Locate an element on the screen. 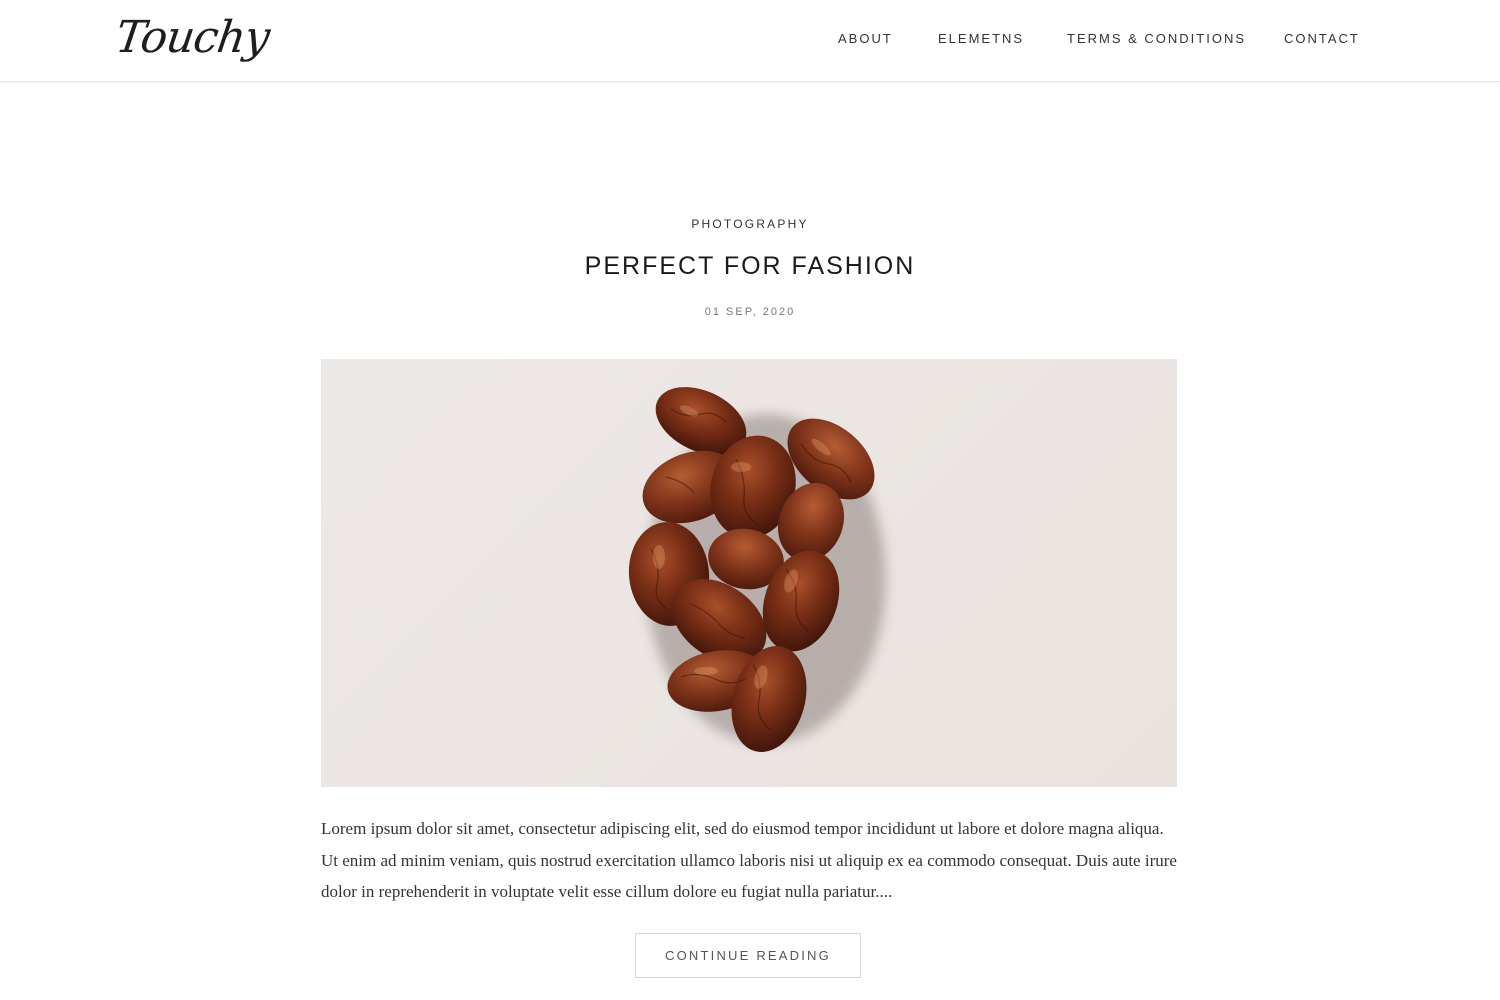 The height and width of the screenshot is (1000, 1500). post-category: PHOTOGRAPHY is located at coordinates (750, 224).